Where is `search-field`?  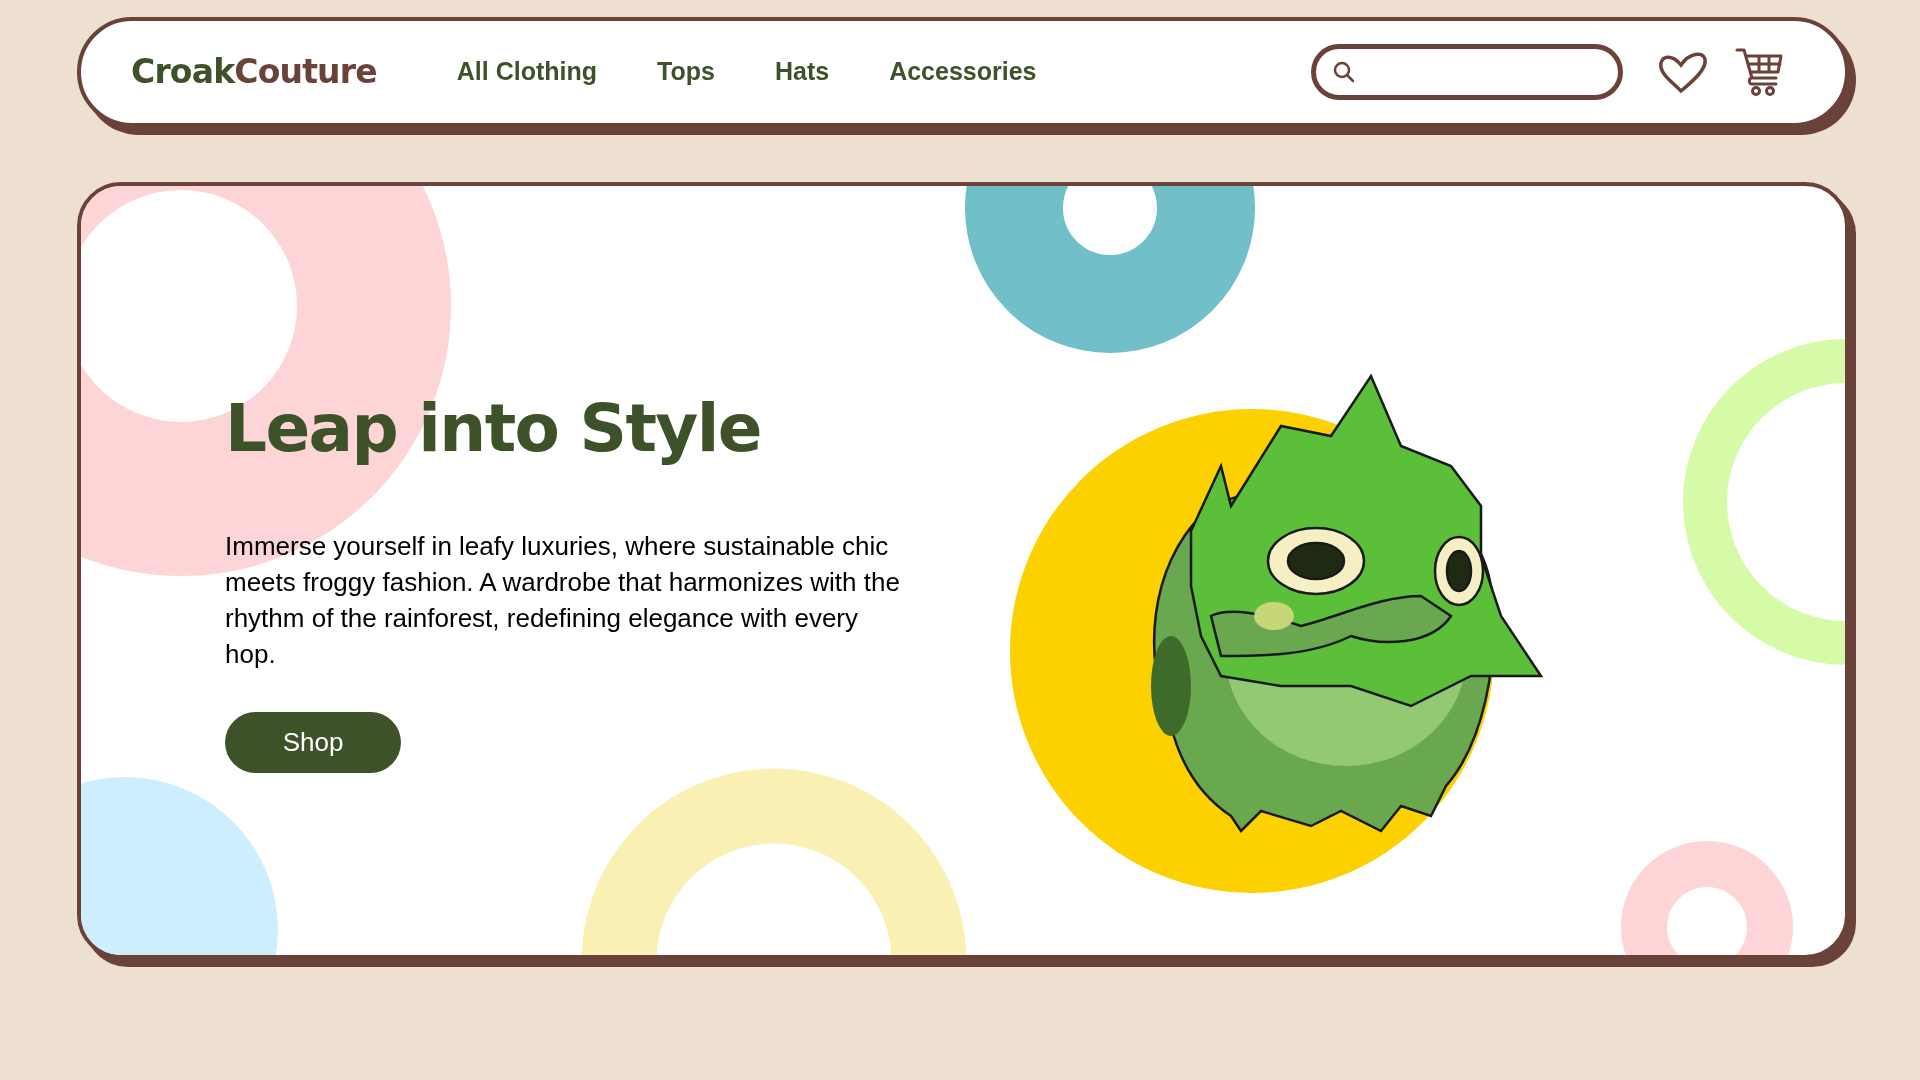 search-field is located at coordinates (1467, 72).